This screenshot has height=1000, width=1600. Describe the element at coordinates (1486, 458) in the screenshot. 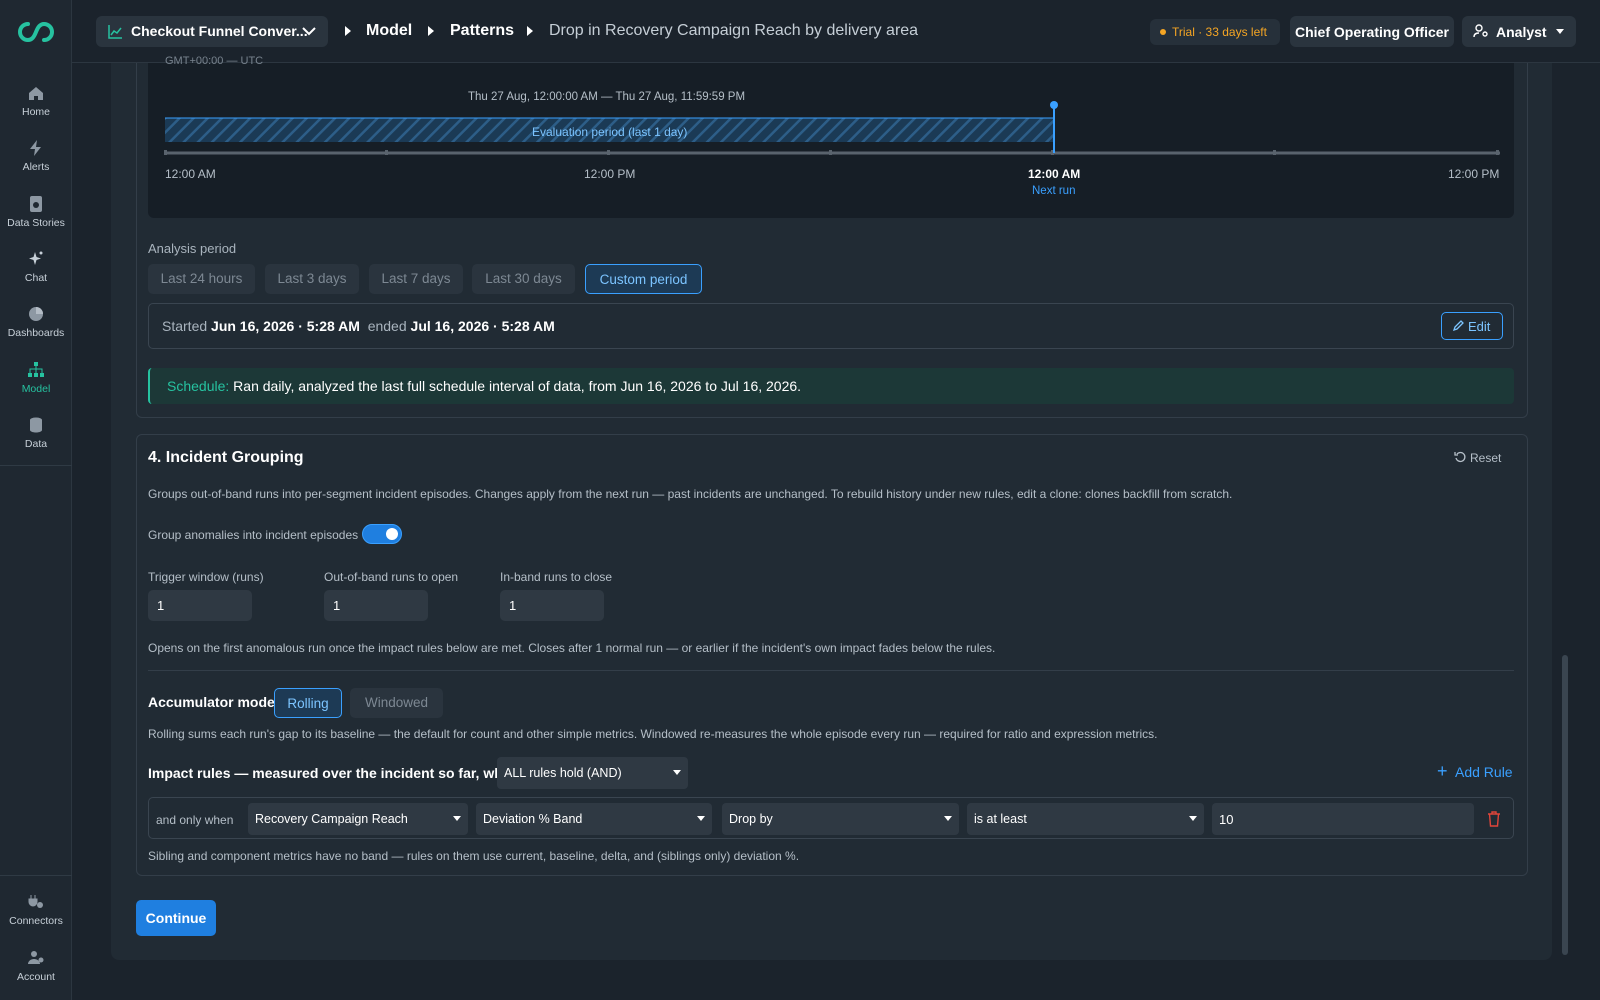

I see `reset-label: Reset` at that location.